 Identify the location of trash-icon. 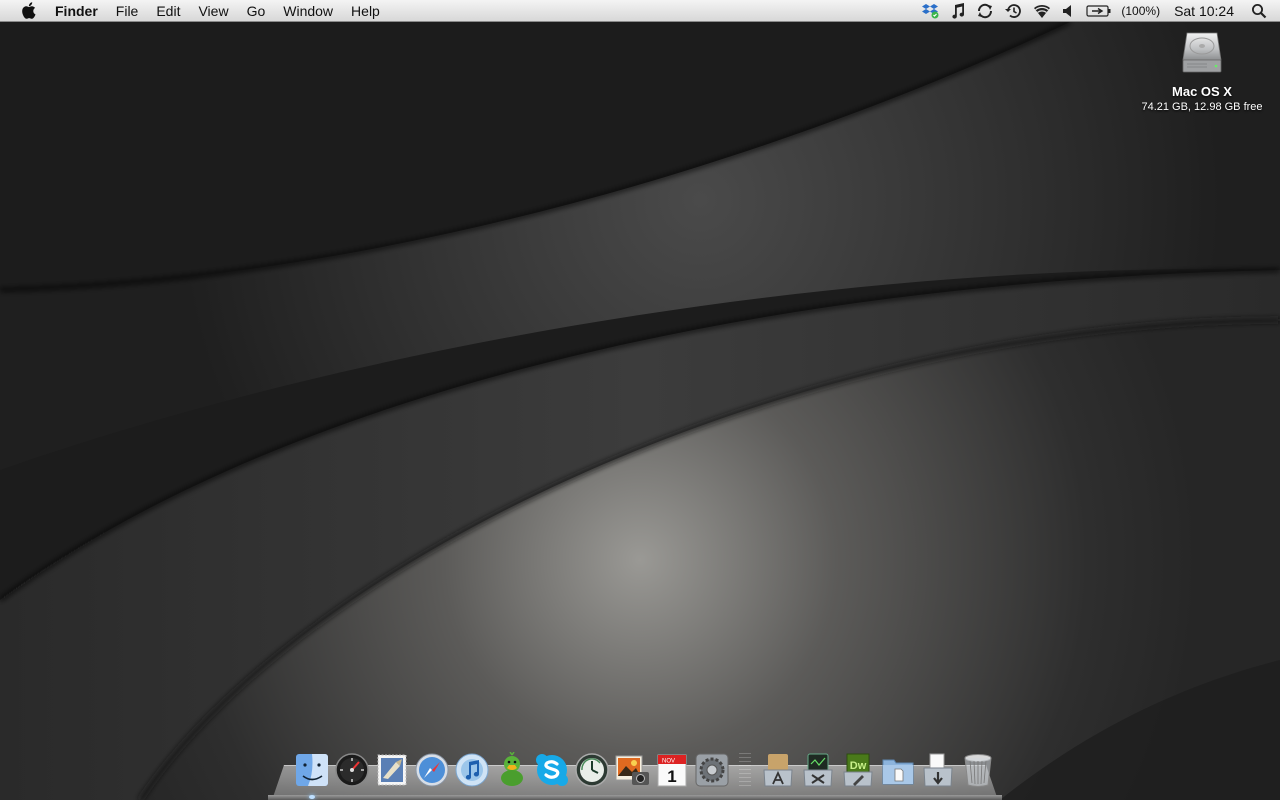
(978, 770).